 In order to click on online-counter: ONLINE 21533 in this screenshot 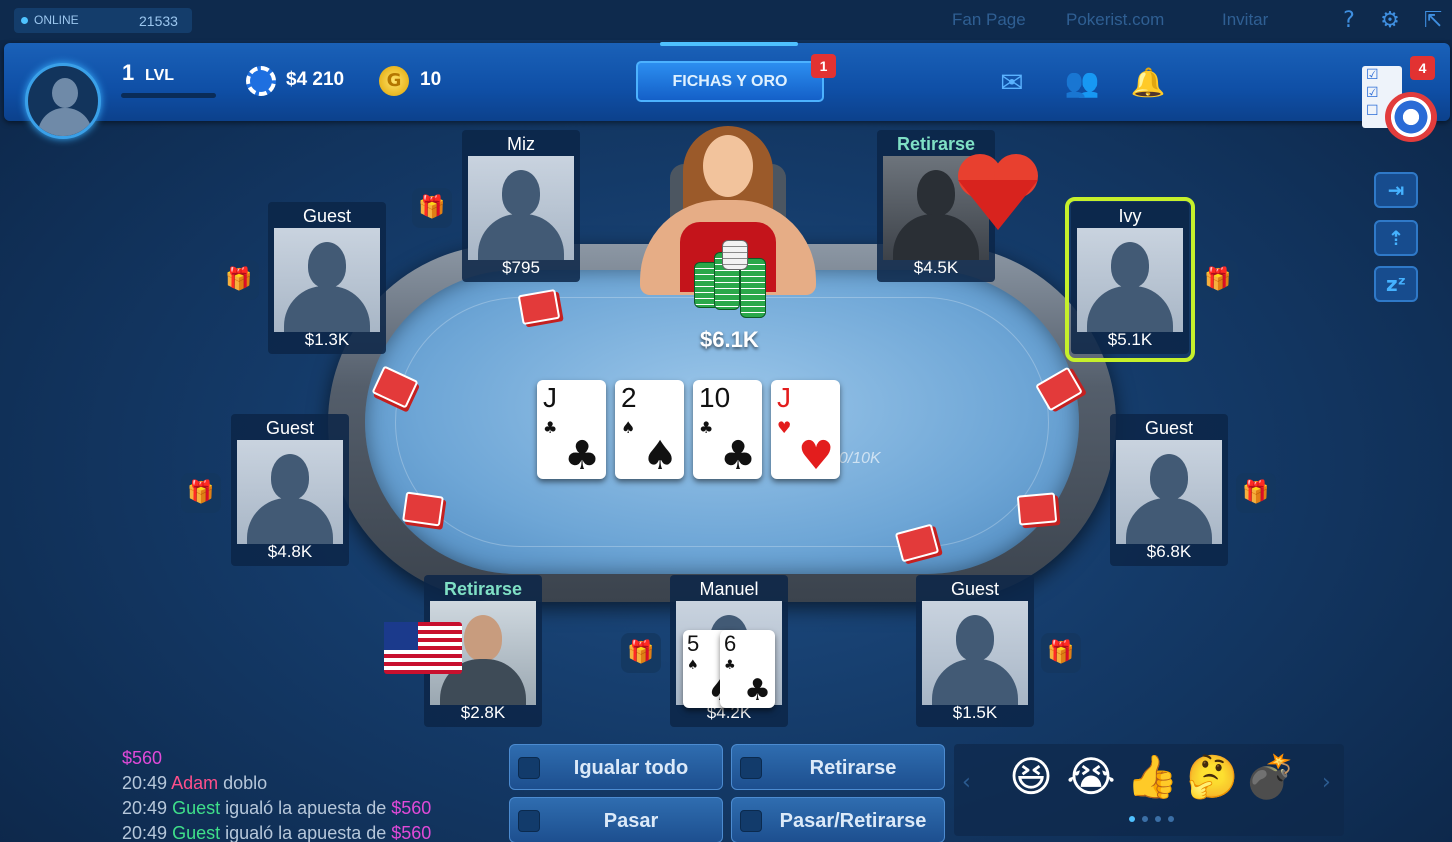, I will do `click(103, 20)`.